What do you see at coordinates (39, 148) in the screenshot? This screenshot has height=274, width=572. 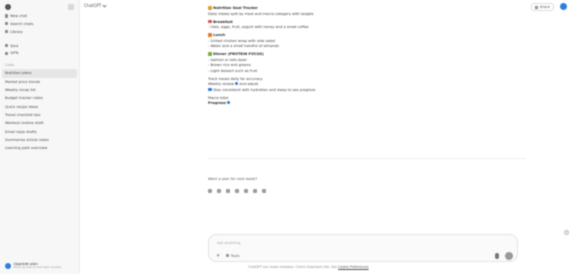 I see `chat-history-item: Learning path overview` at bounding box center [39, 148].